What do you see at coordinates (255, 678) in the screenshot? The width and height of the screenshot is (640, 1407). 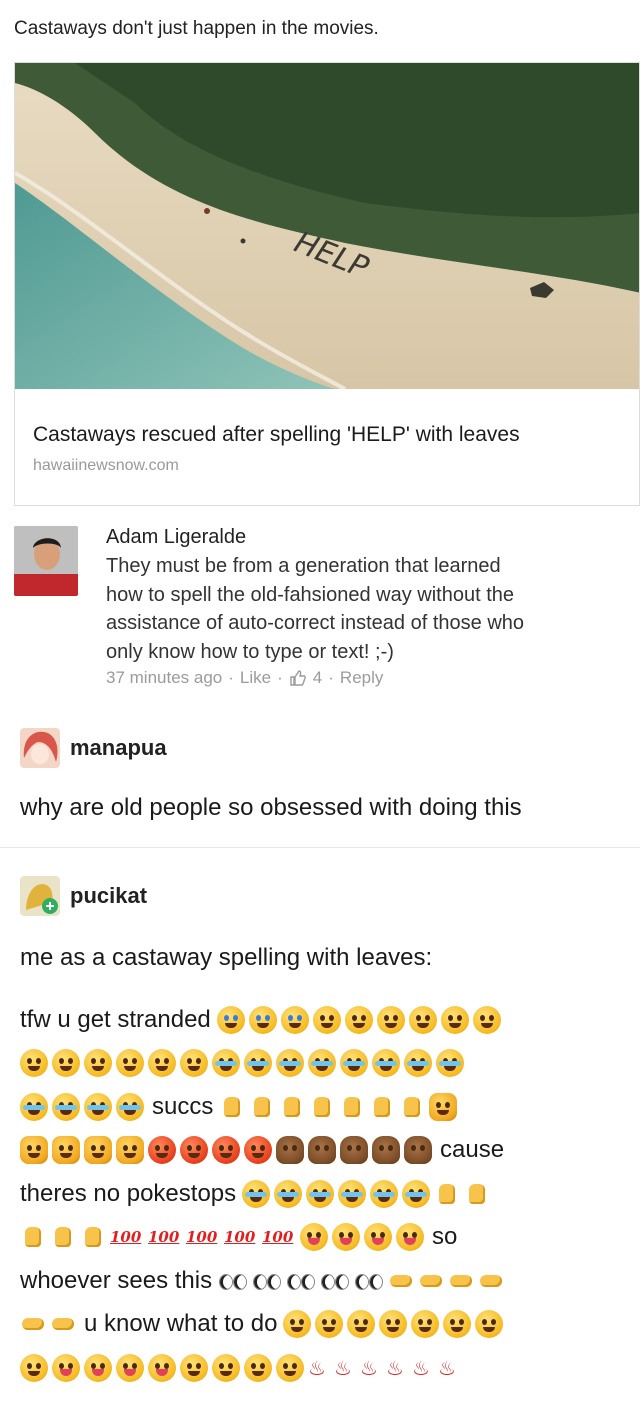 I see `like-link: Like` at bounding box center [255, 678].